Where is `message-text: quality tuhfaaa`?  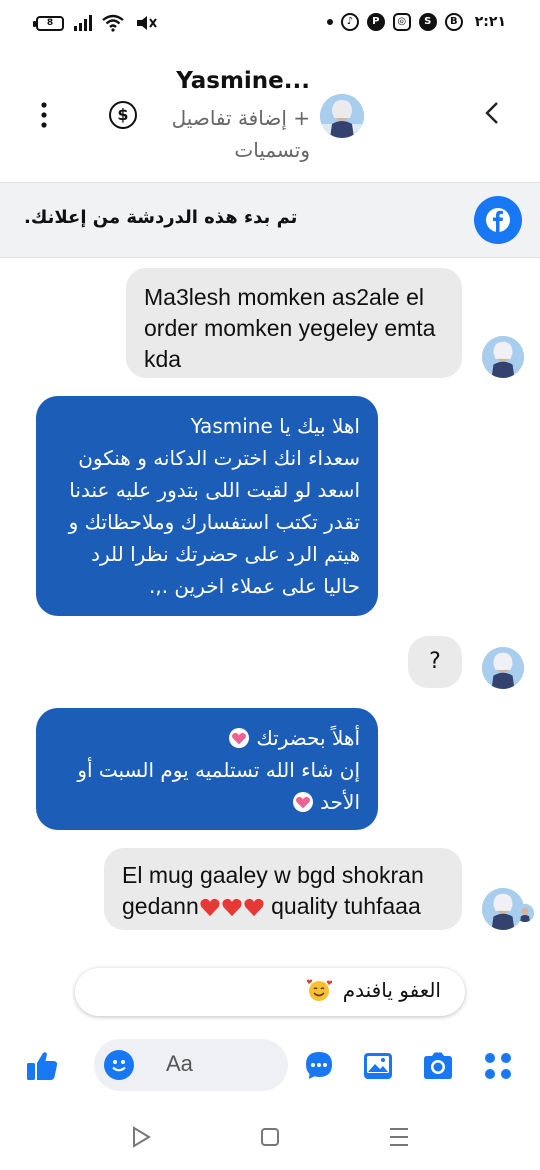
message-text: quality tuhfaaa is located at coordinates (342, 906).